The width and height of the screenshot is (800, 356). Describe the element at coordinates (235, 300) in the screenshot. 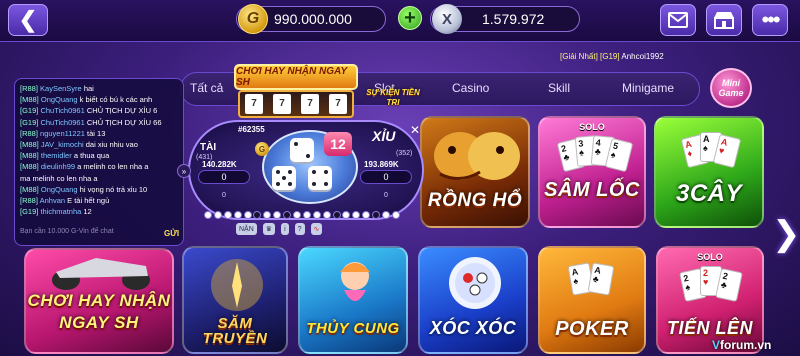

I see `game-tile-sam-truyen: SĂM TRUYỀN` at that location.